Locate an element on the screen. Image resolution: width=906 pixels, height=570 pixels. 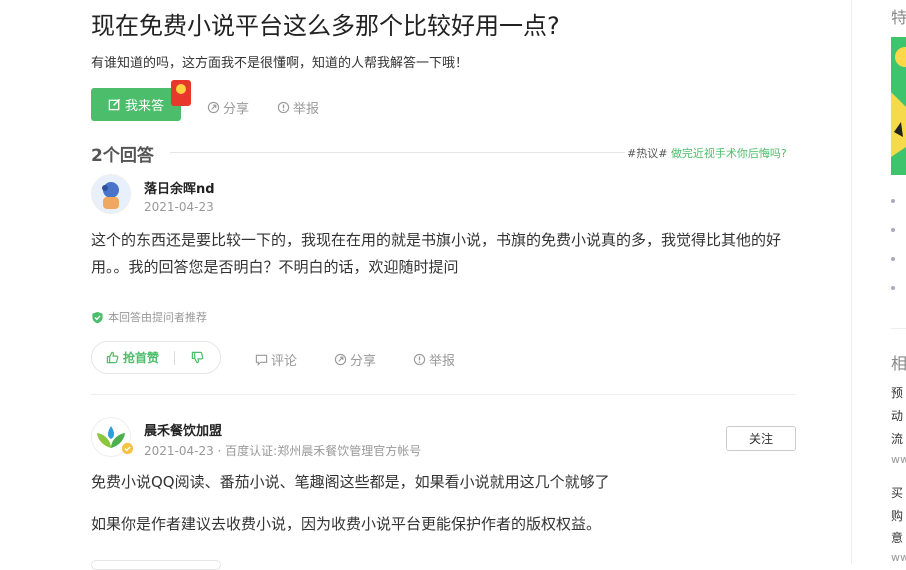
question-report-button: 举报 is located at coordinates (298, 107).